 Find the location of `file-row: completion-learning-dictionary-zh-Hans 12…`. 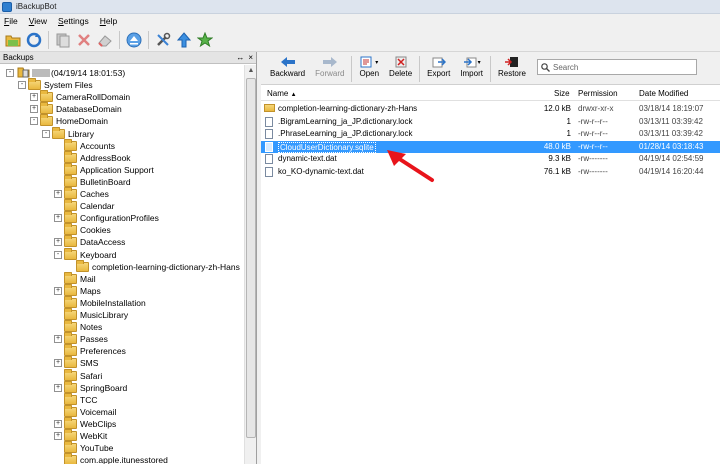

file-row: completion-learning-dictionary-zh-Hans 12… is located at coordinates (490, 109).